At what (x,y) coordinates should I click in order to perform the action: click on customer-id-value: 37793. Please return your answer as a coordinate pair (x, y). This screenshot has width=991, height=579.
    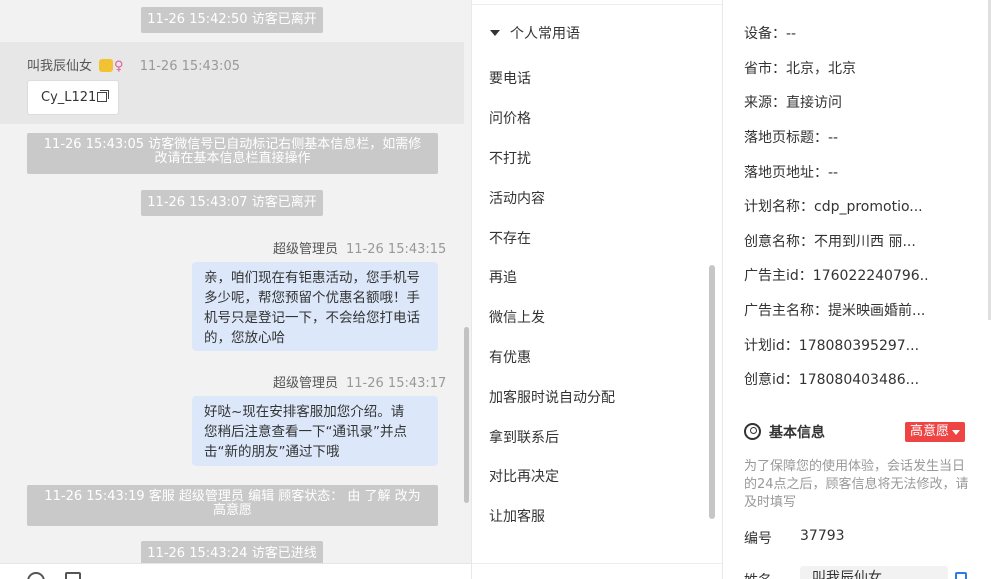
    Looking at the image, I should click on (822, 536).